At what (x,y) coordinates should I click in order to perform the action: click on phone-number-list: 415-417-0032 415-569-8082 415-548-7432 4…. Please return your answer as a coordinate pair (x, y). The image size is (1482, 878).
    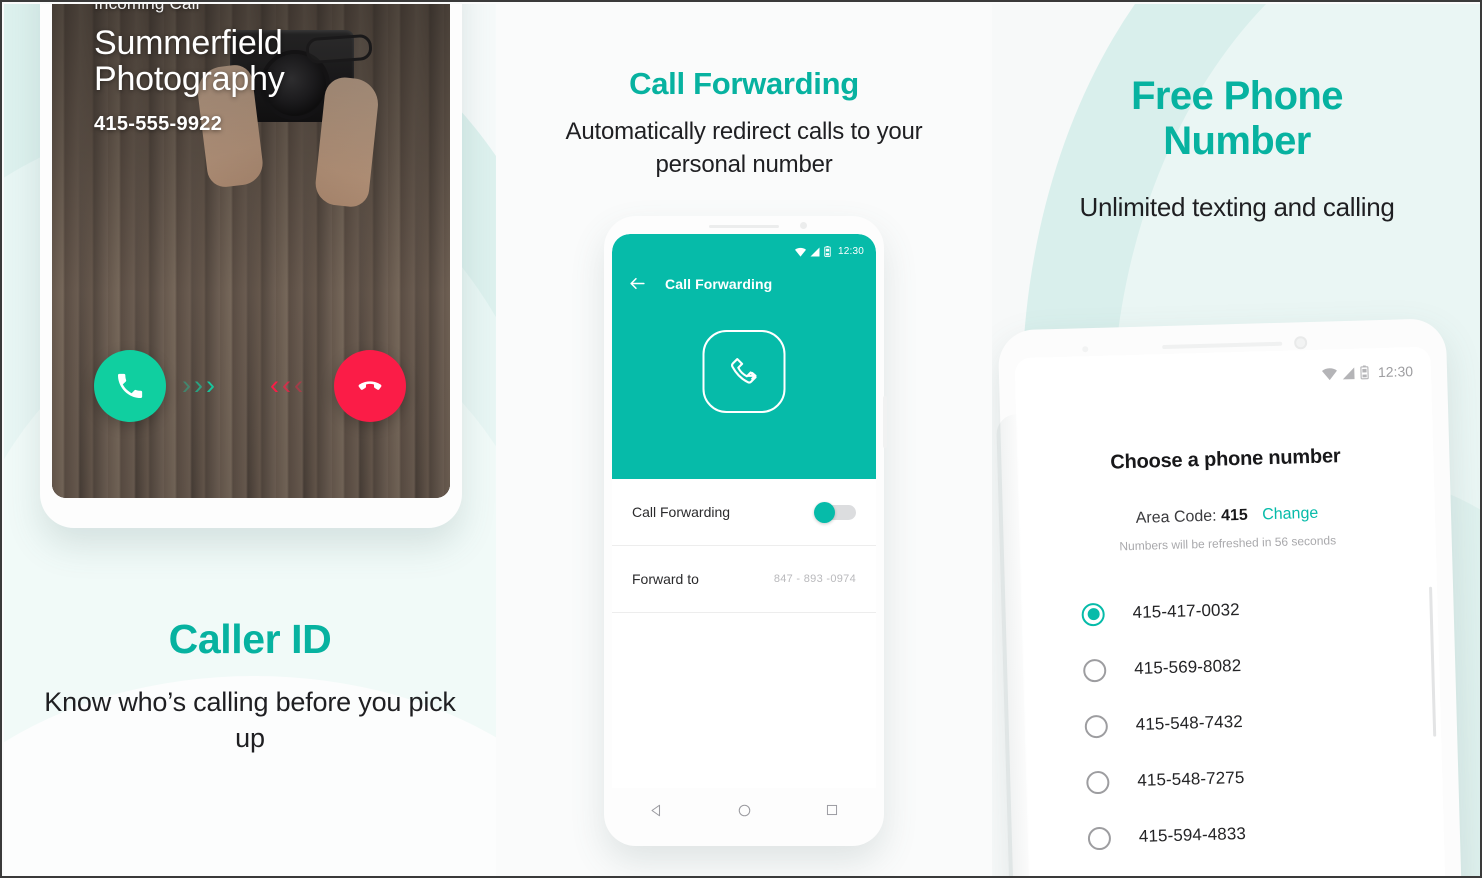
    Looking at the image, I should click on (1233, 723).